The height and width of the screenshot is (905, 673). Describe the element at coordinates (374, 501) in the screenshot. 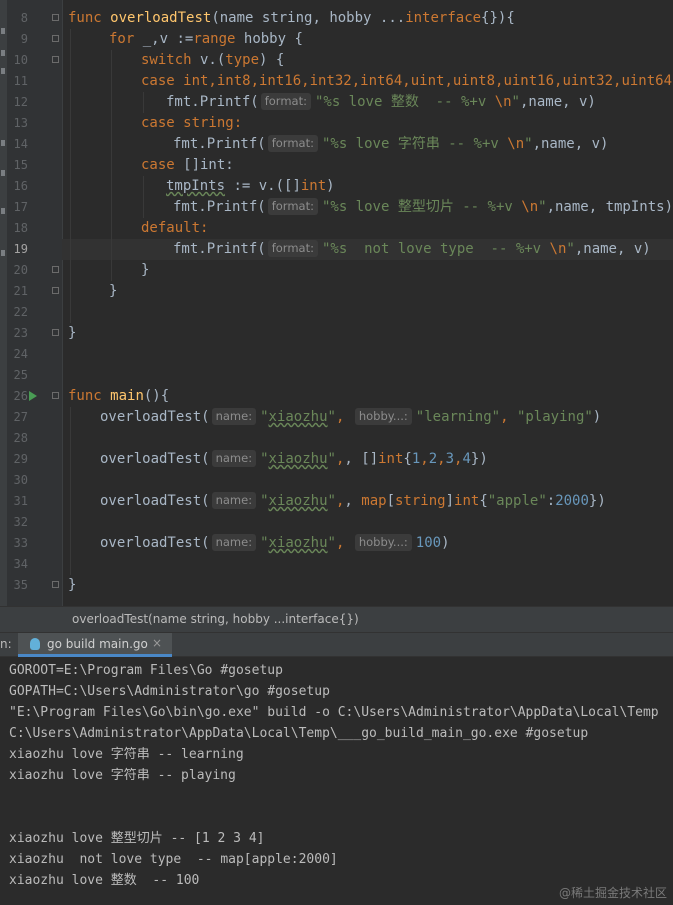

I see `keyword: map` at that location.